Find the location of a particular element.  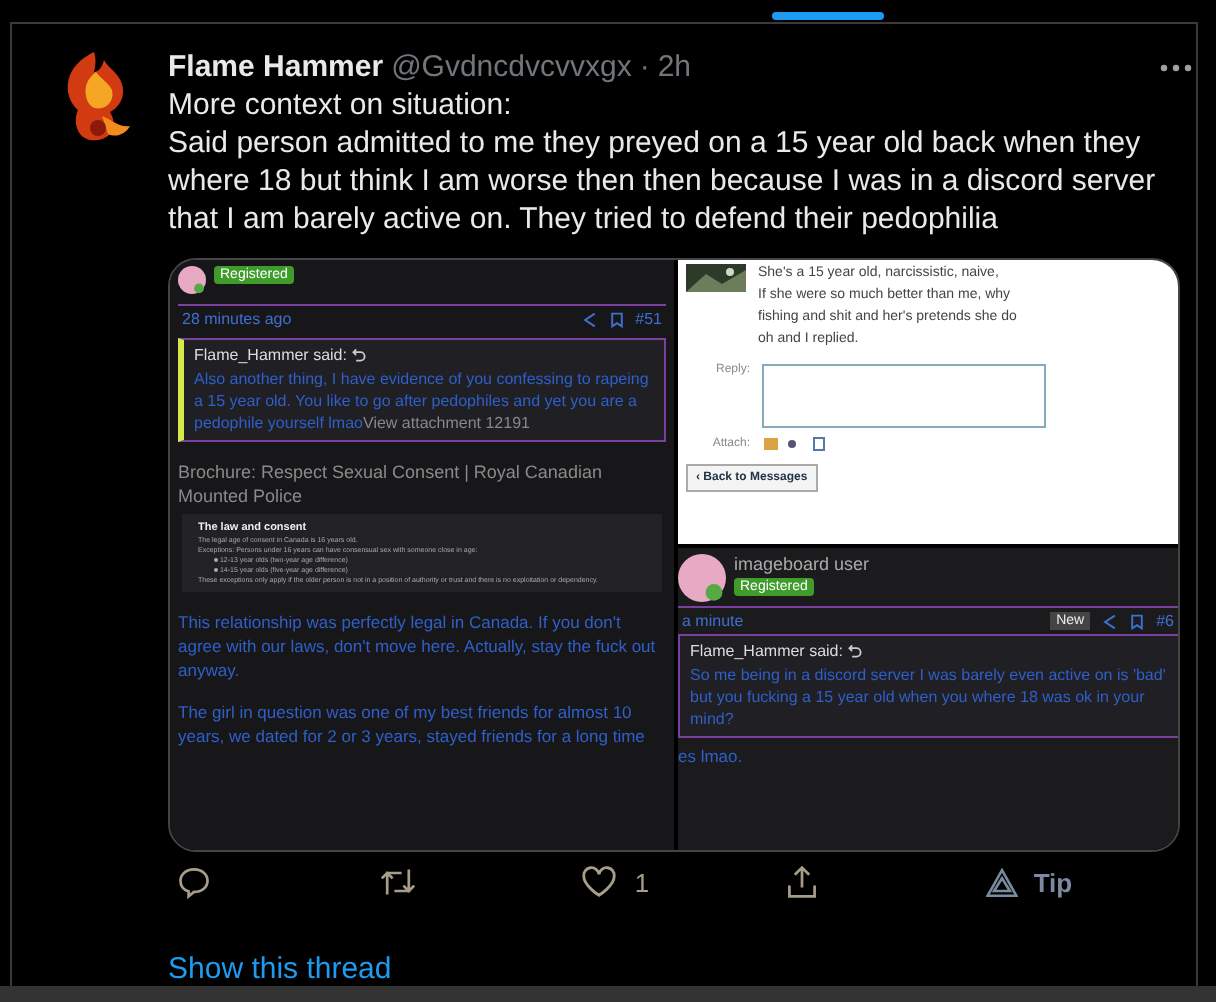

post-number: #51 is located at coordinates (648, 319).